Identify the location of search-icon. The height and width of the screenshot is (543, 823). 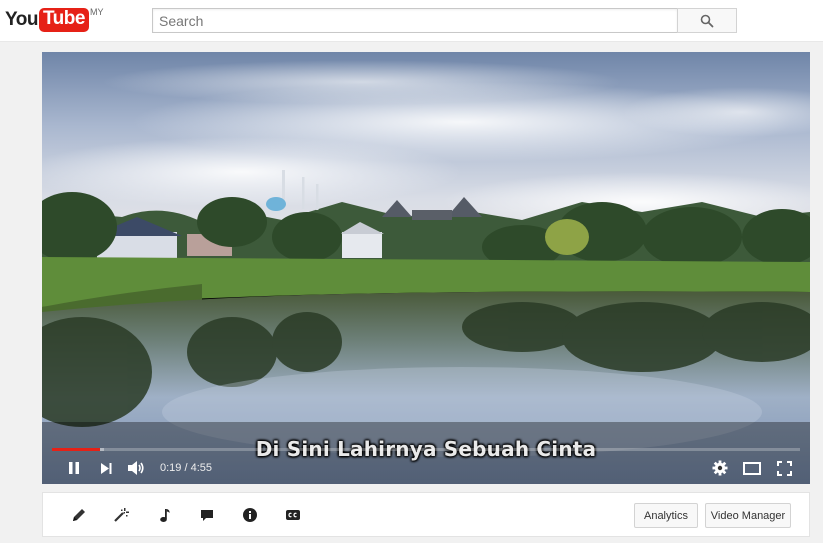
(707, 20).